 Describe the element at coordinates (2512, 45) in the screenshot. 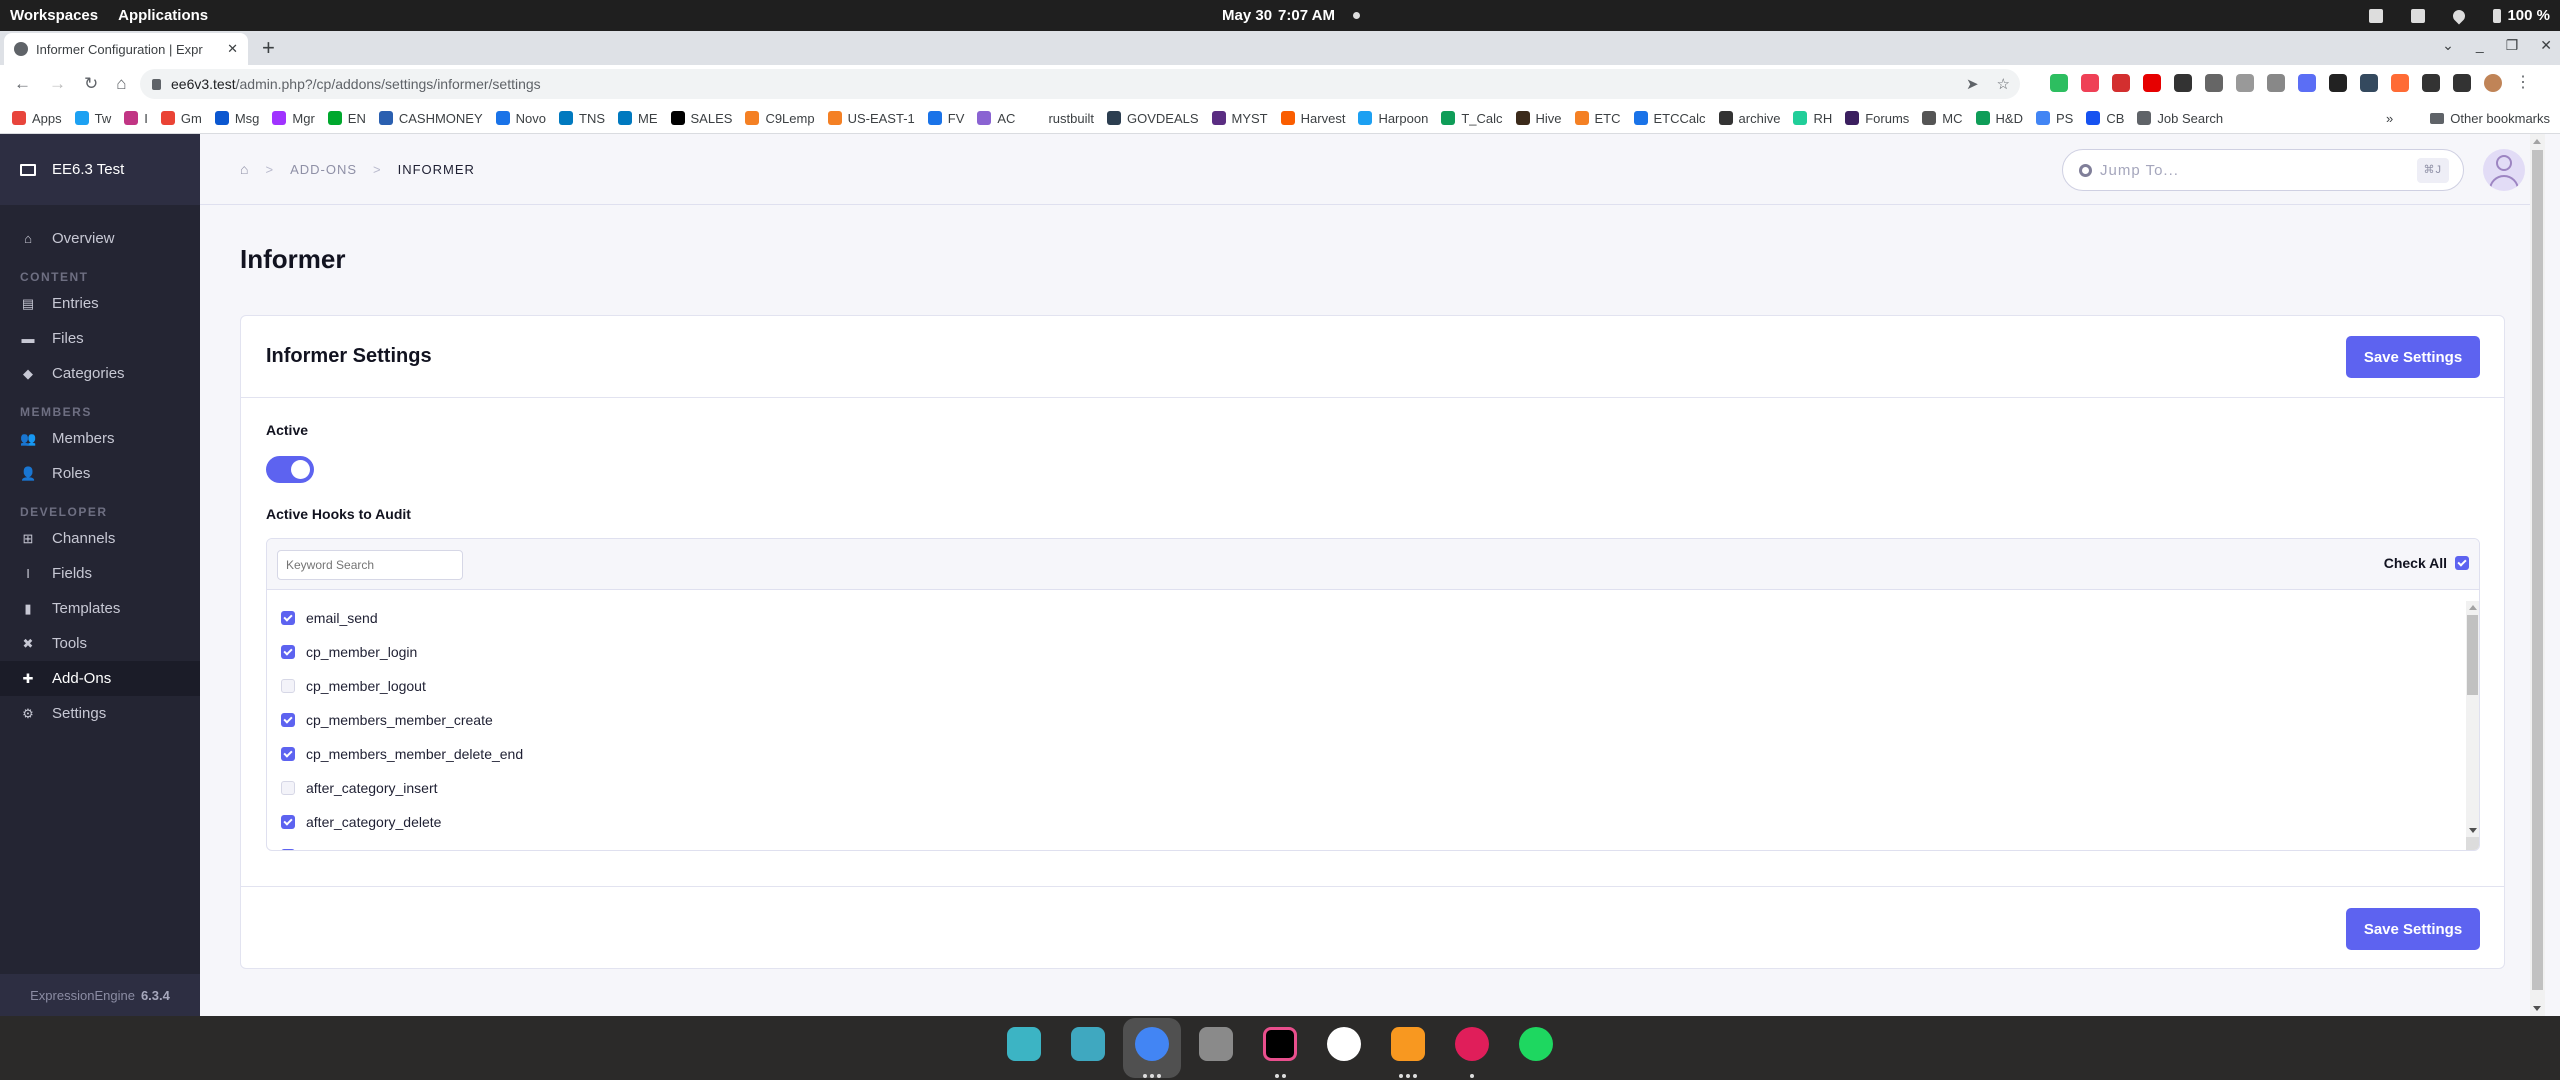

I see `maximize-icon: ❐` at that location.